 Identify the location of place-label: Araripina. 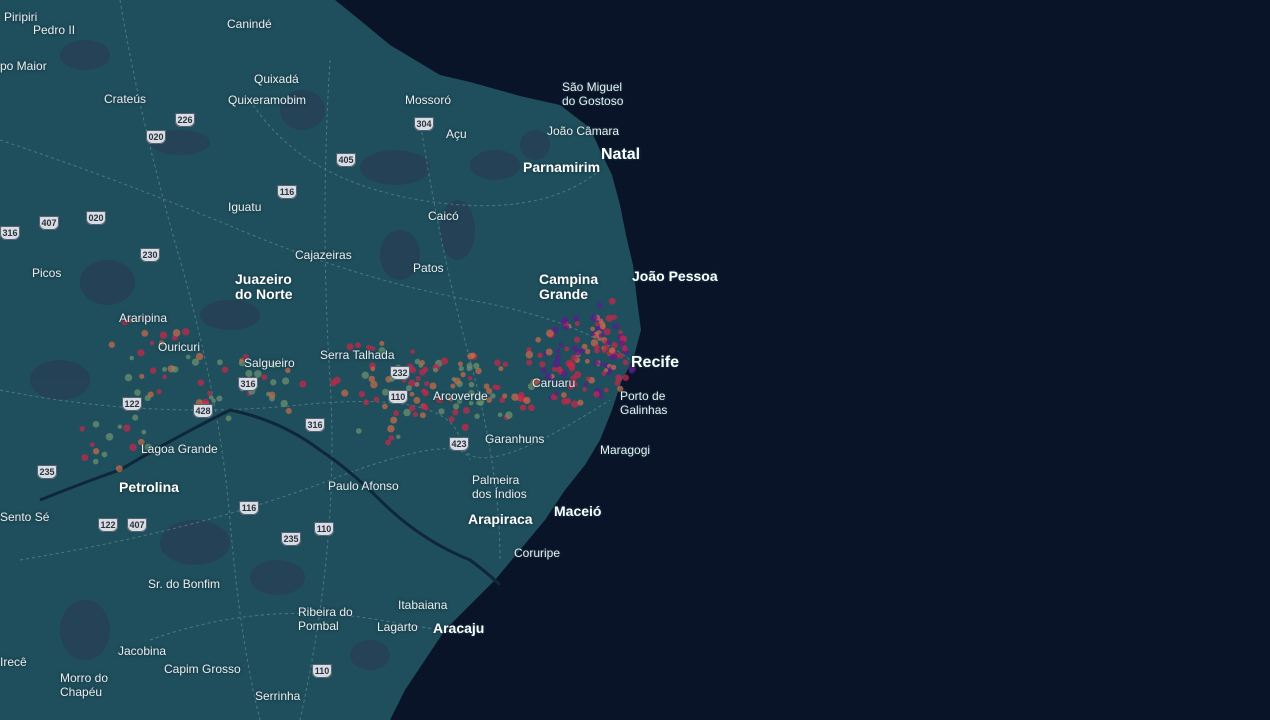
(143, 318).